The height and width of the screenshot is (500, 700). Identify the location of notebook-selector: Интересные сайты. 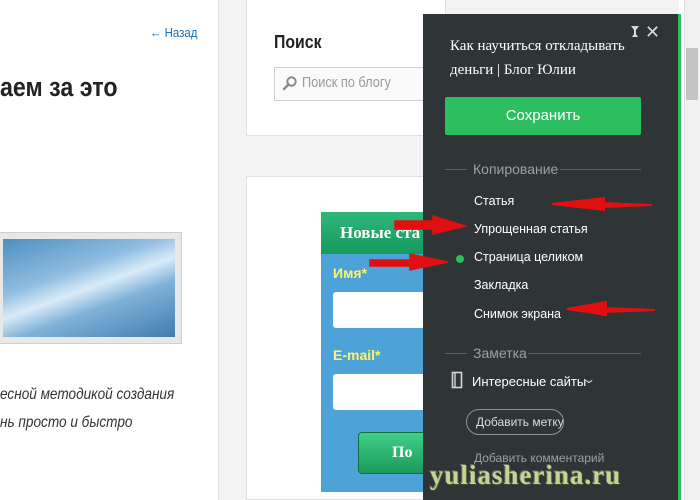
(529, 381).